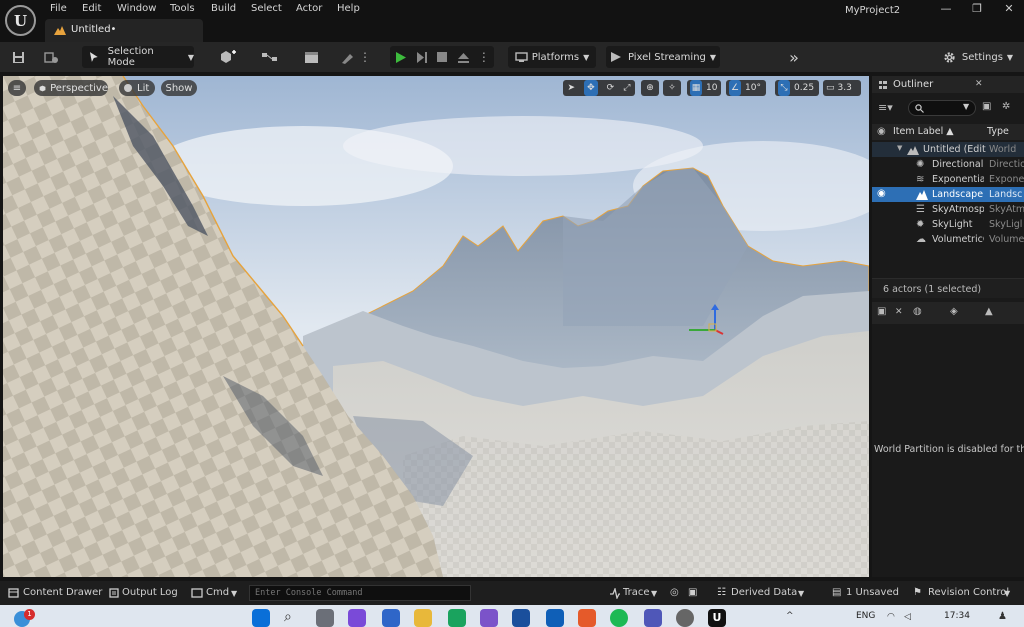 The width and height of the screenshot is (1024, 627). What do you see at coordinates (587, 618) in the screenshot?
I see `browser-icon` at bounding box center [587, 618].